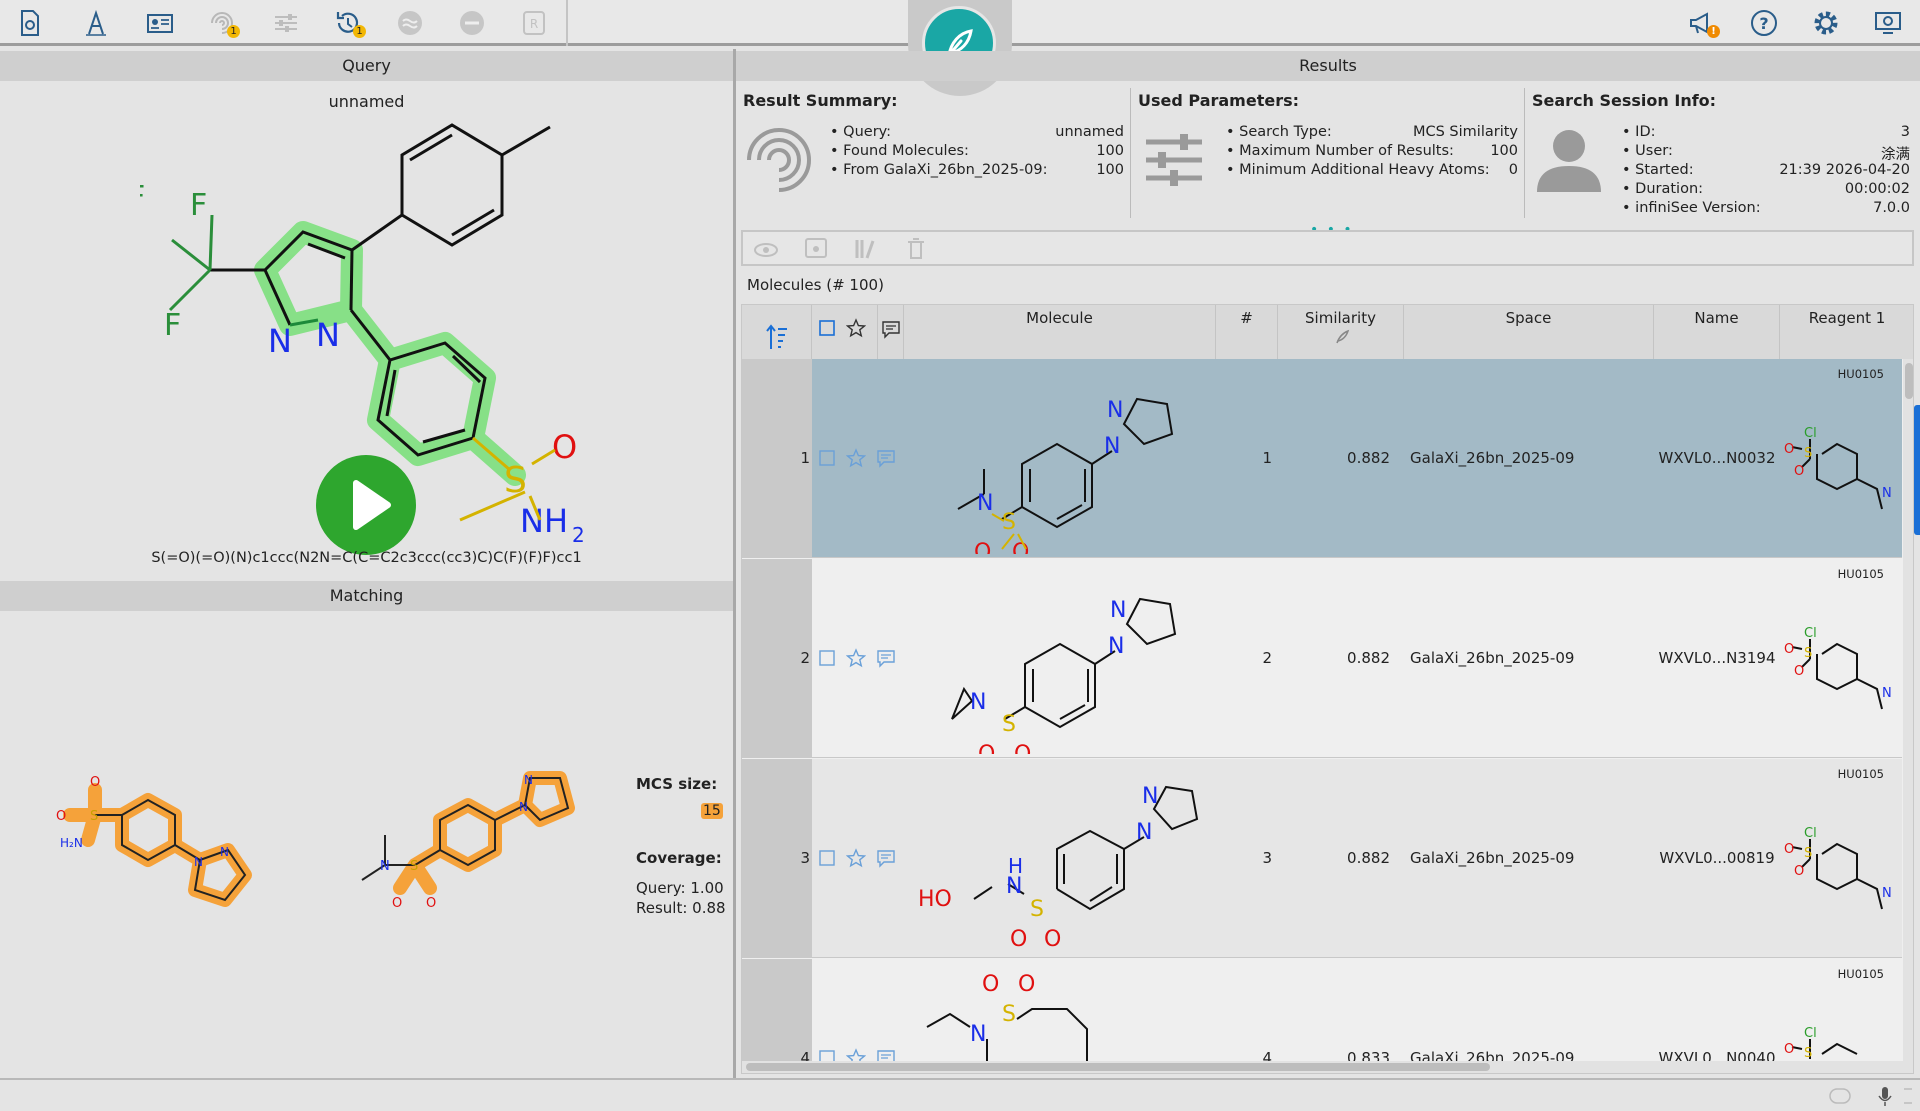  Describe the element at coordinates (856, 328) in the screenshot. I see `star-header-icon` at that location.